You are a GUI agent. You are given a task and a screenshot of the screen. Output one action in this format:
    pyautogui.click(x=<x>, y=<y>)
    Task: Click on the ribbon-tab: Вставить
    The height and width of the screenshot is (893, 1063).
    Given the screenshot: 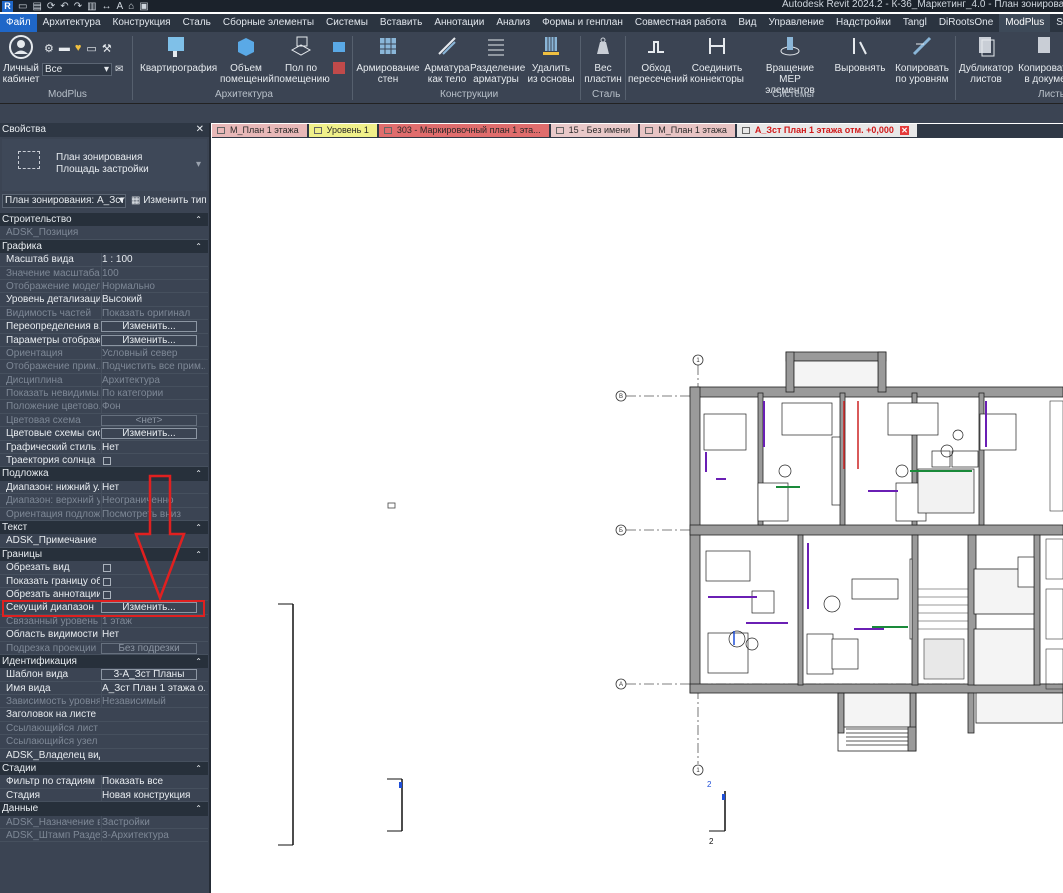 What is the action you would take?
    pyautogui.click(x=401, y=23)
    